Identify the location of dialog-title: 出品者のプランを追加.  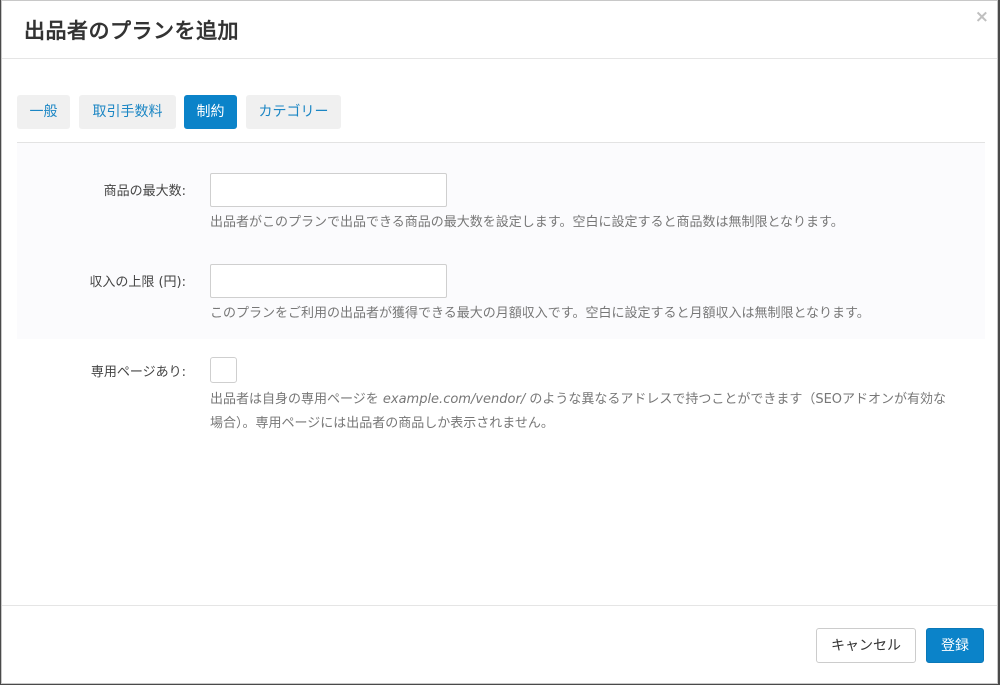
(131, 31).